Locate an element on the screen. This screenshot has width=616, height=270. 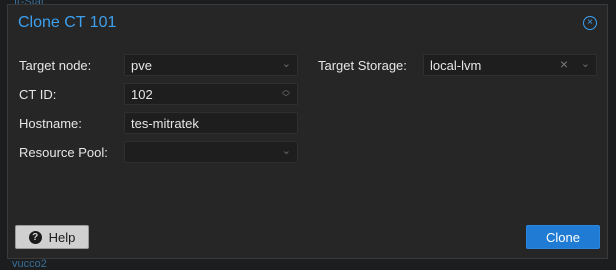
resource-pool-select: ⌄ is located at coordinates (211, 152).